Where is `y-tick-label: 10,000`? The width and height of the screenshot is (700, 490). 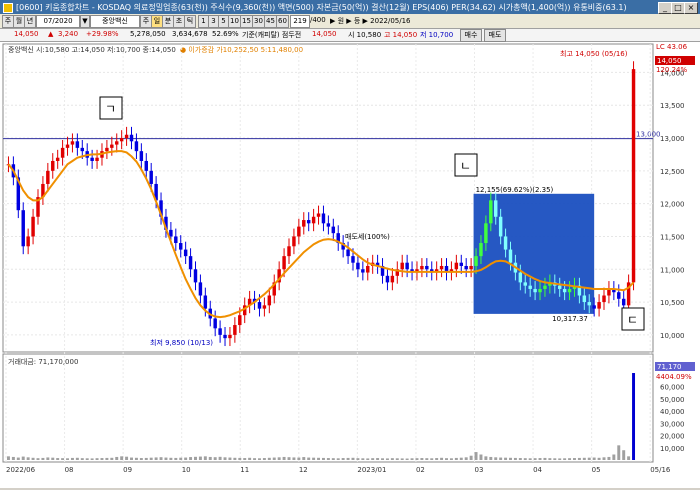 y-tick-label: 10,000 is located at coordinates (672, 336).